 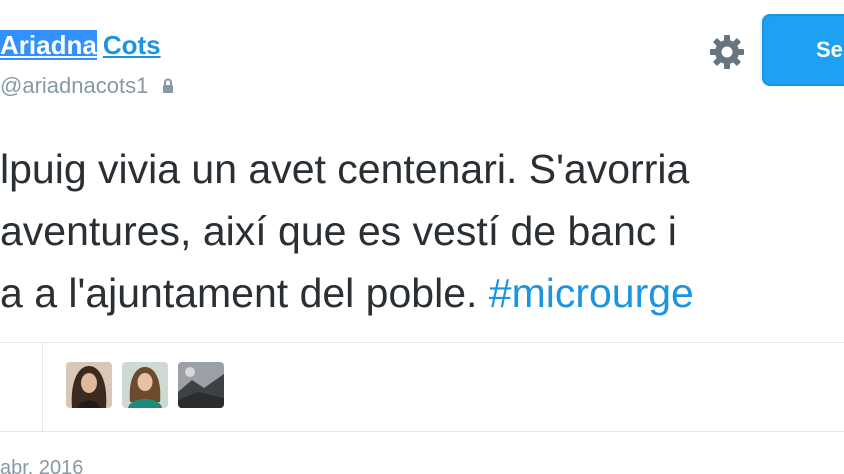 What do you see at coordinates (803, 50) in the screenshot?
I see `follow-button: Se` at bounding box center [803, 50].